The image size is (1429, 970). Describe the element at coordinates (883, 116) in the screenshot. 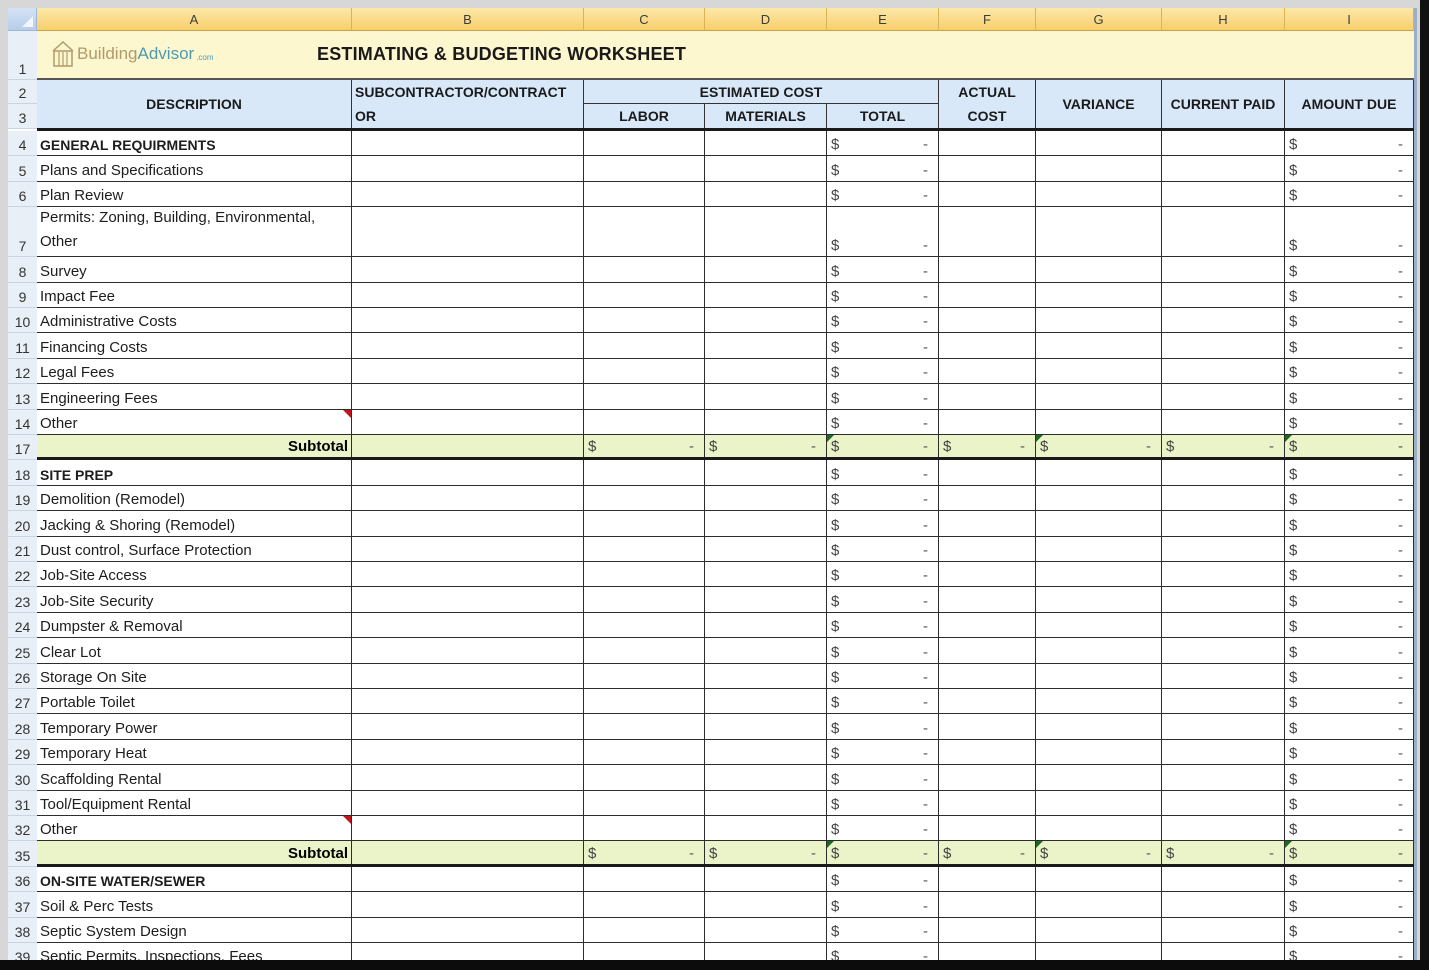

I see `header-total: TOTAL` at that location.